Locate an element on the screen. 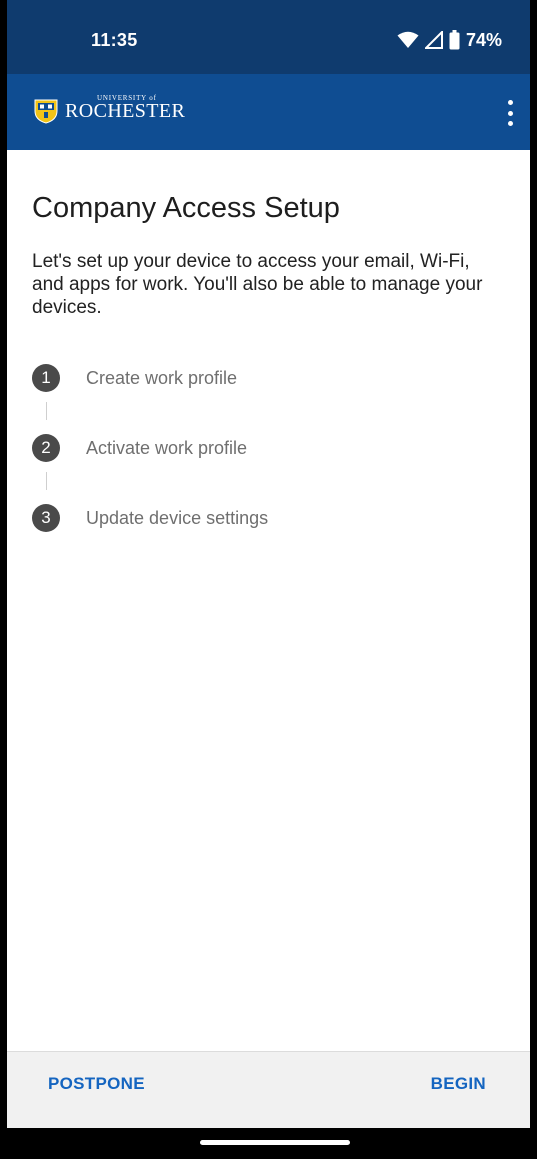 This screenshot has height=1159, width=537. logo-subtitle: UNIVERSITY of is located at coordinates (127, 98).